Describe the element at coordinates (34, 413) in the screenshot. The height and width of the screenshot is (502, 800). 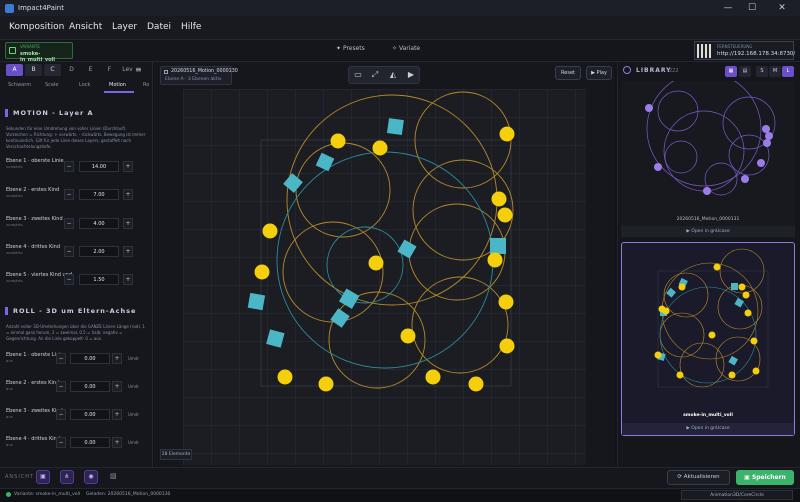
I see `roll-row-3: Ebene 3 · zweites Kind aus` at that location.